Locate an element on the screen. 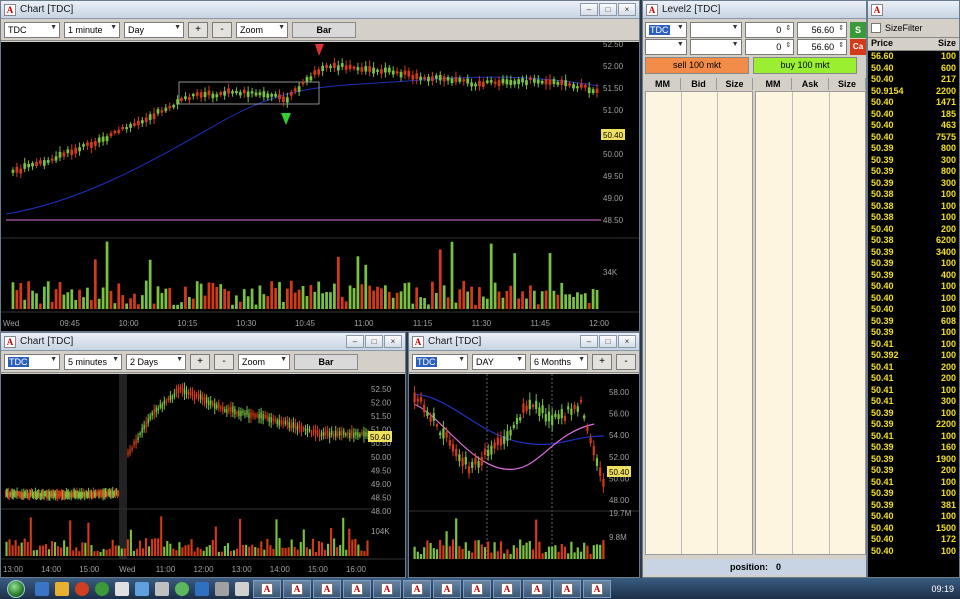 The width and height of the screenshot is (960, 599). messenger-icon is located at coordinates (182, 588).